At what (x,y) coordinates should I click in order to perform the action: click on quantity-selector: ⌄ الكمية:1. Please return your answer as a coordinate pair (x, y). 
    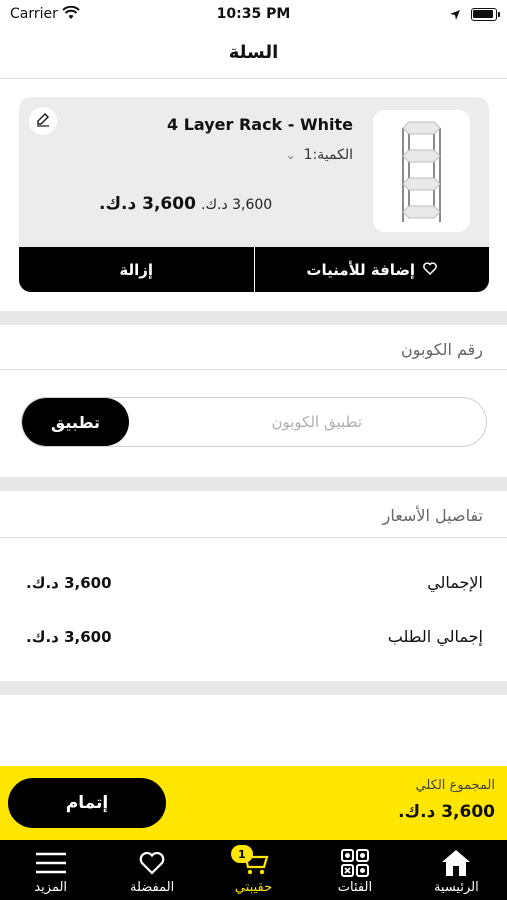
    Looking at the image, I should click on (319, 155).